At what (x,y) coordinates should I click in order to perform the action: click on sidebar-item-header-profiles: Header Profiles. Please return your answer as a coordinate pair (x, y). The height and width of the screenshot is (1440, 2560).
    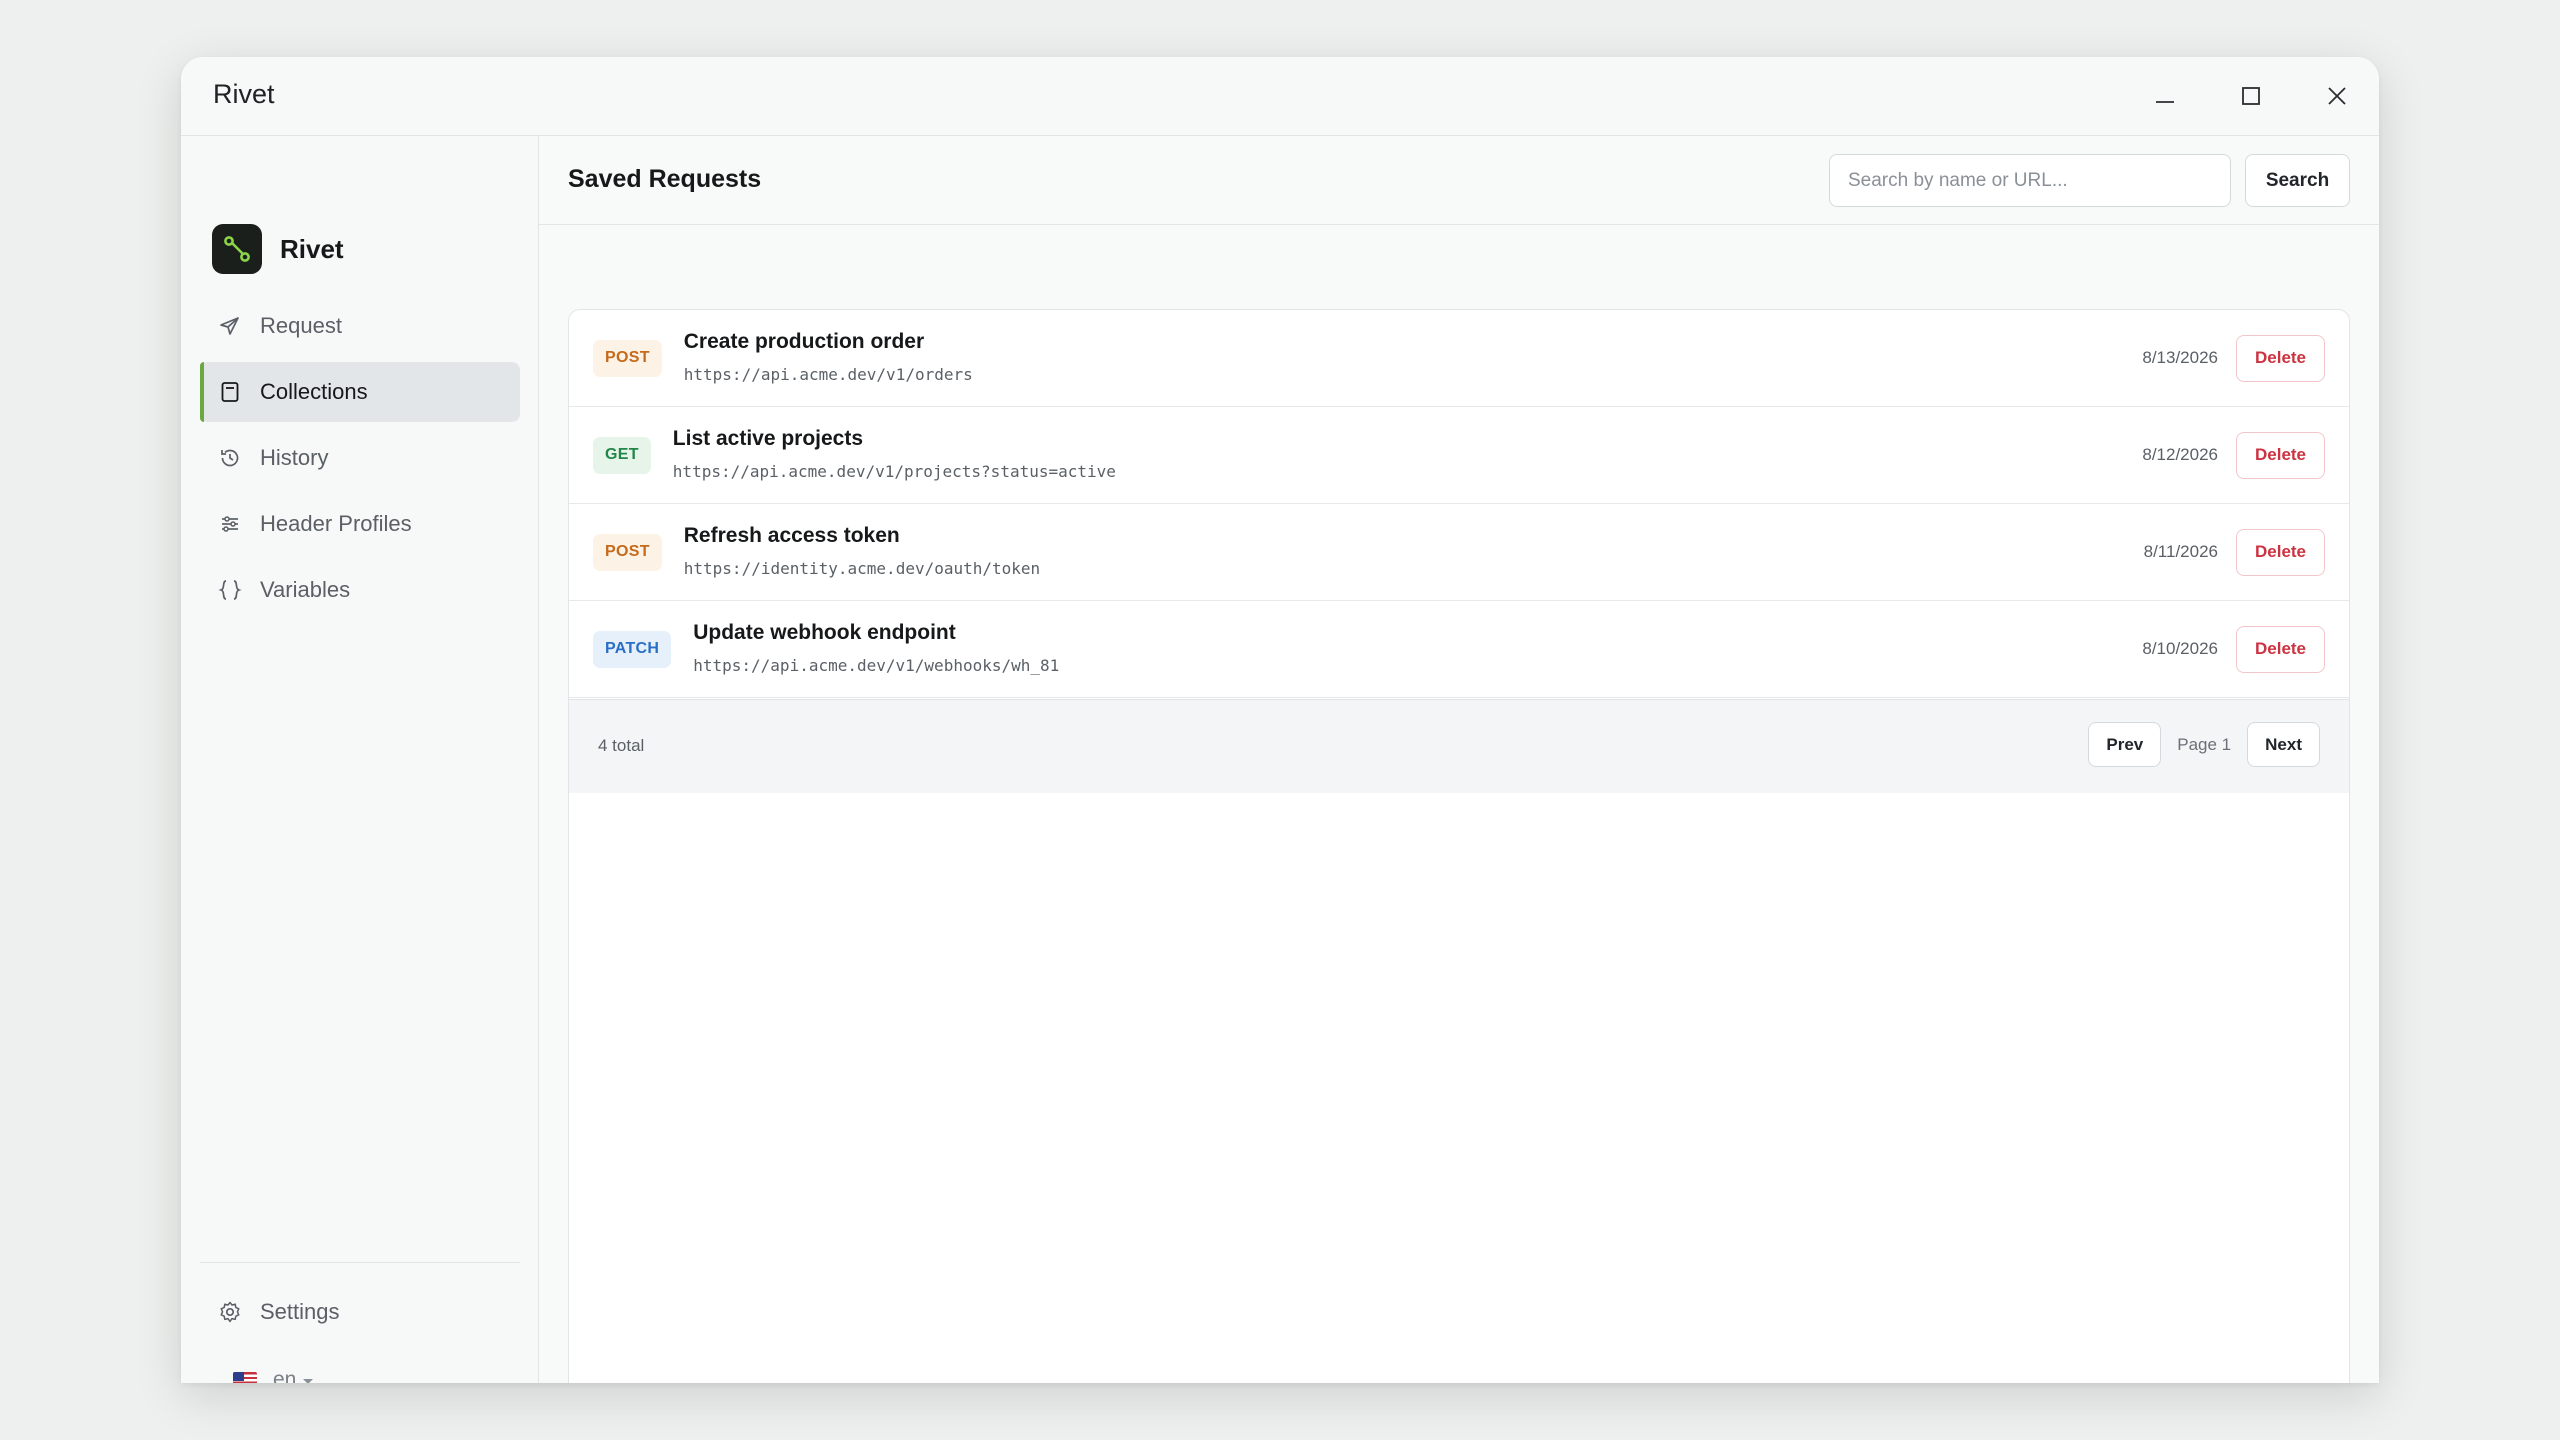
    Looking at the image, I should click on (360, 524).